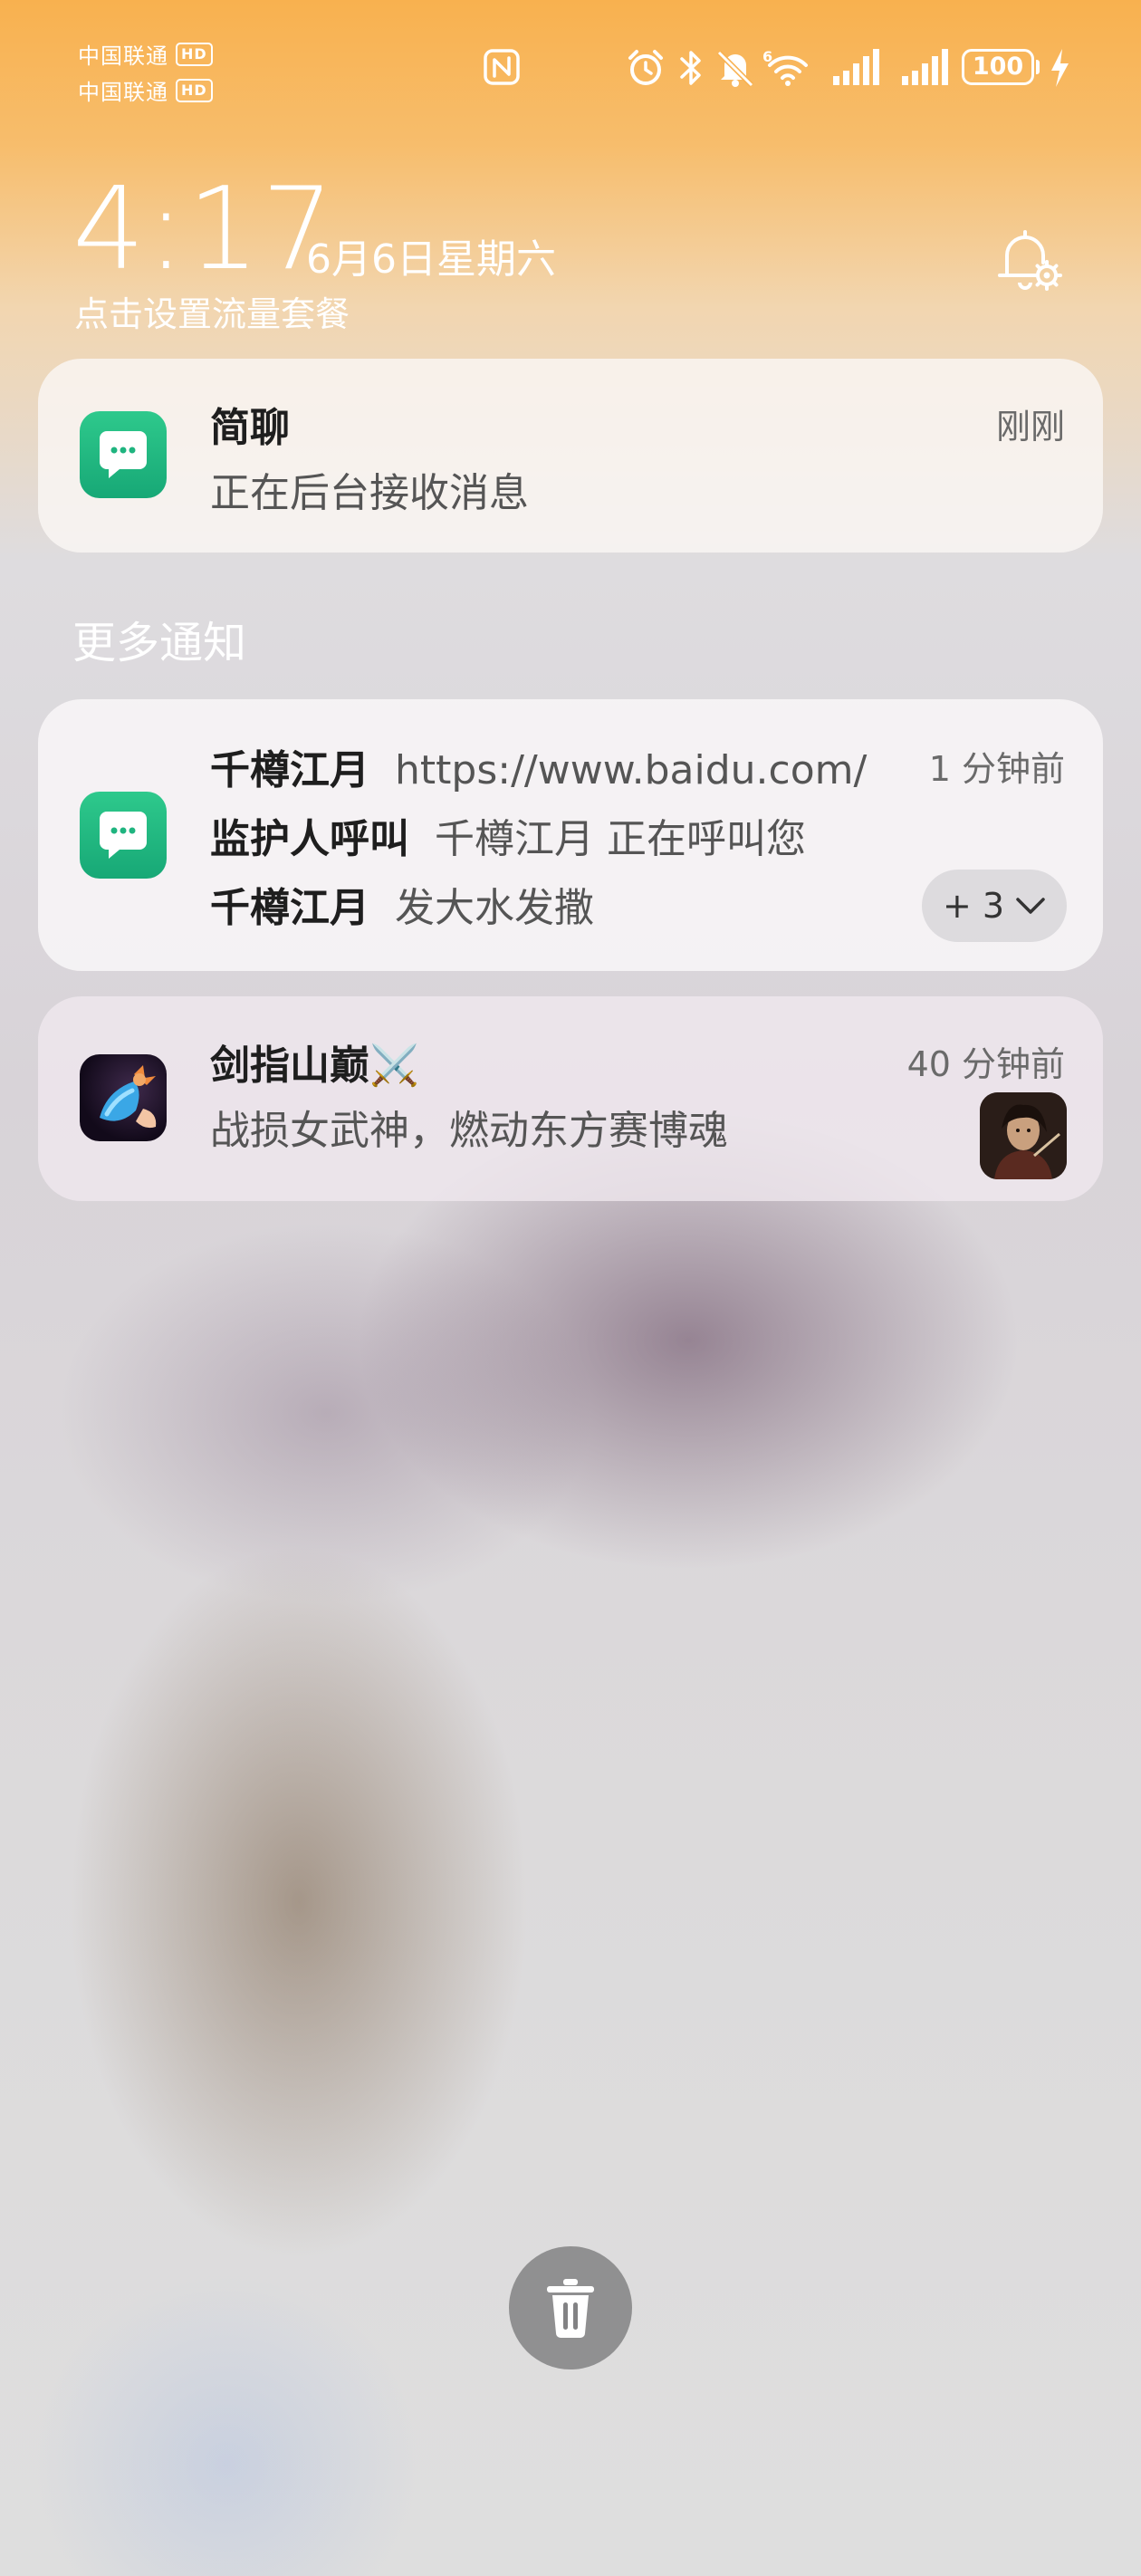  I want to click on notification-app-name: 剑指山巅, so click(289, 1066).